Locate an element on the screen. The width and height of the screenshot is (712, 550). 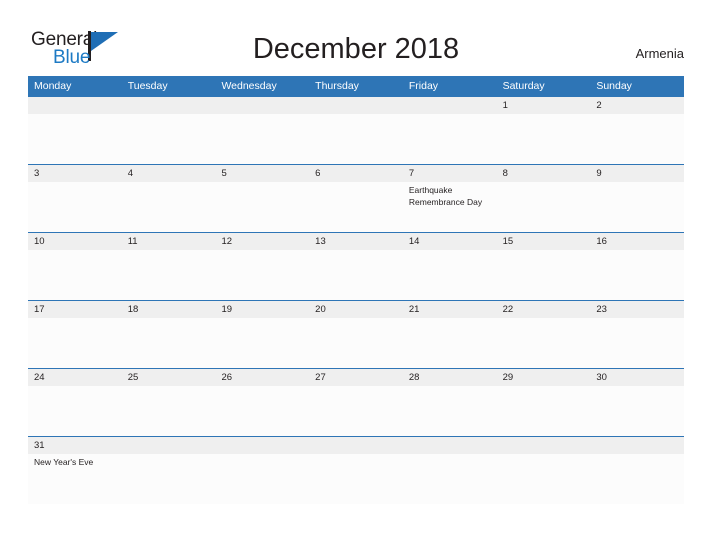
week-date-number-band: 3 4 5 6 7 8 9 is located at coordinates (356, 173).